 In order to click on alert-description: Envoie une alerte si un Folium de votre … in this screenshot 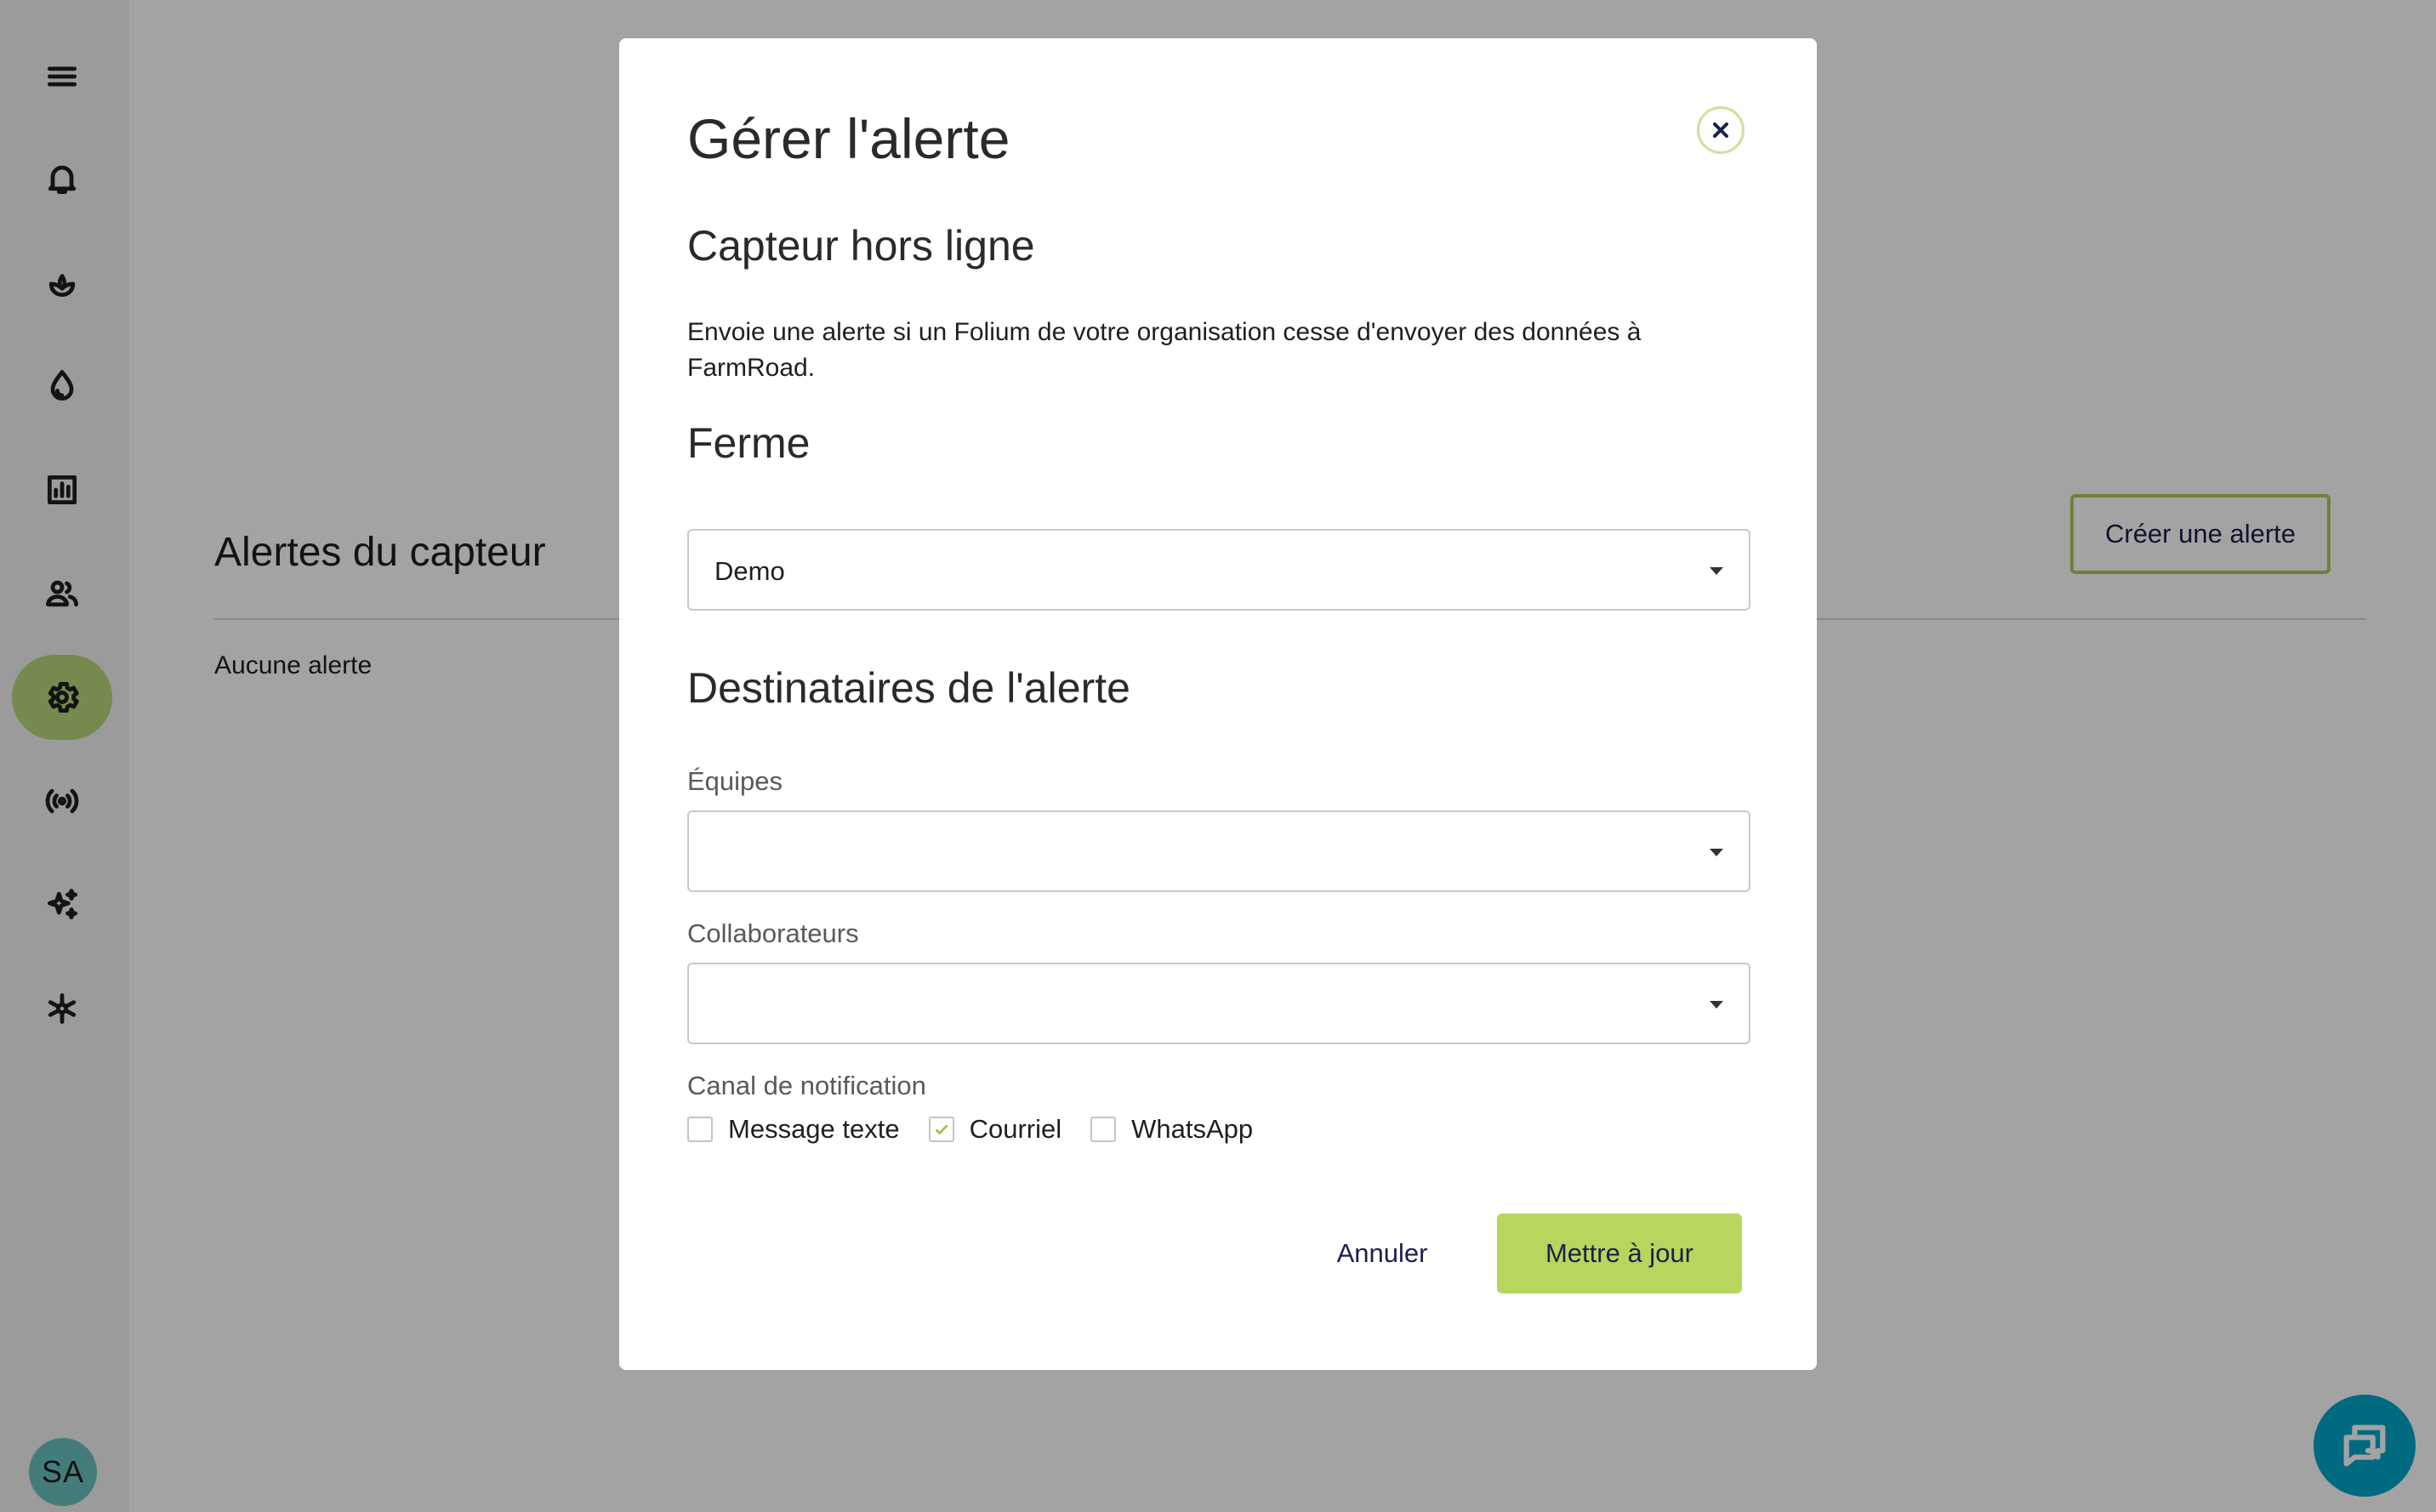, I will do `click(1164, 350)`.